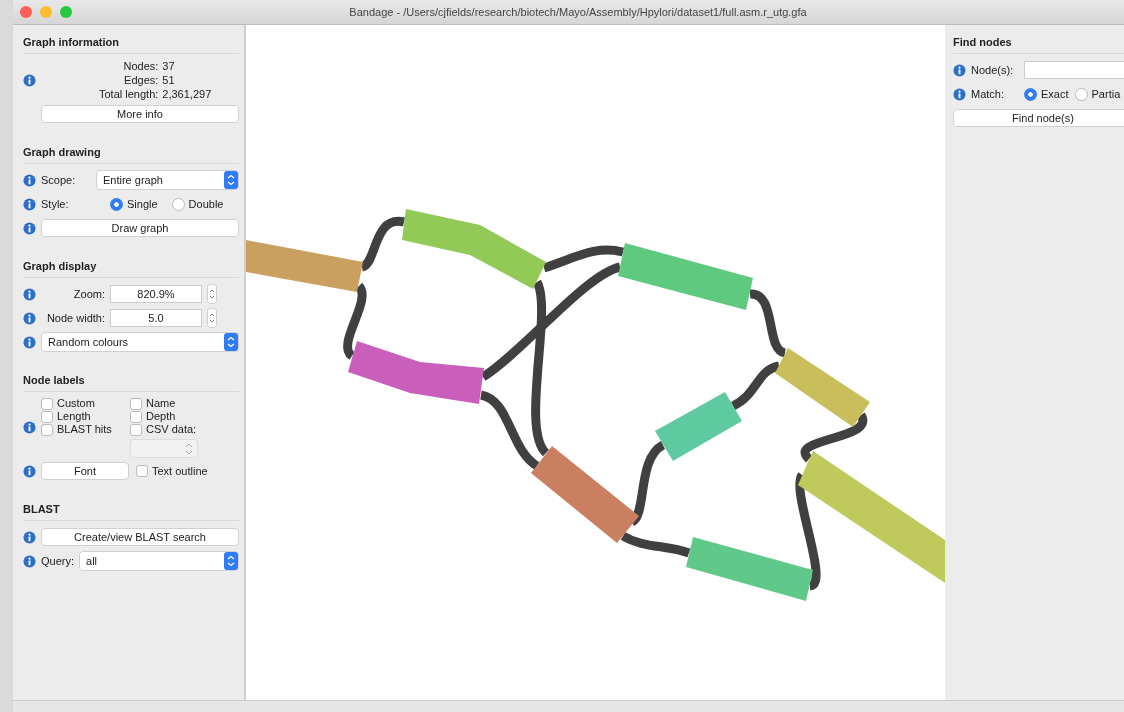  I want to click on stat-label: Total length:, so click(129, 94).